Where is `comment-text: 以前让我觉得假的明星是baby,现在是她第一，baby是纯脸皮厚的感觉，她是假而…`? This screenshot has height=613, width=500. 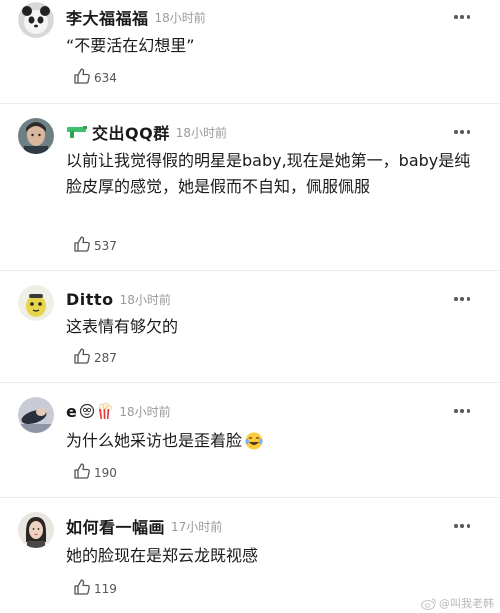 comment-text: 以前让我觉得假的明星是baby,现在是她第一，baby是纯脸皮厚的感觉，她是假而… is located at coordinates (268, 173).